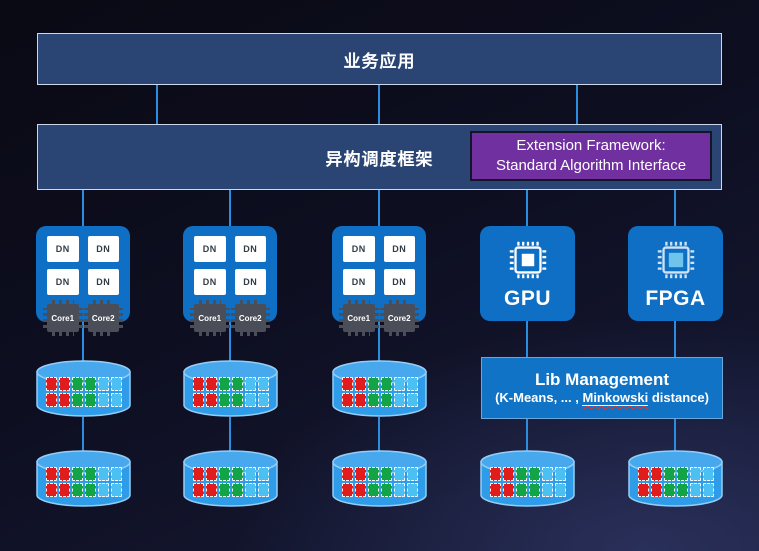  What do you see at coordinates (675, 298) in the screenshot?
I see `fpga-label: FPGA` at bounding box center [675, 298].